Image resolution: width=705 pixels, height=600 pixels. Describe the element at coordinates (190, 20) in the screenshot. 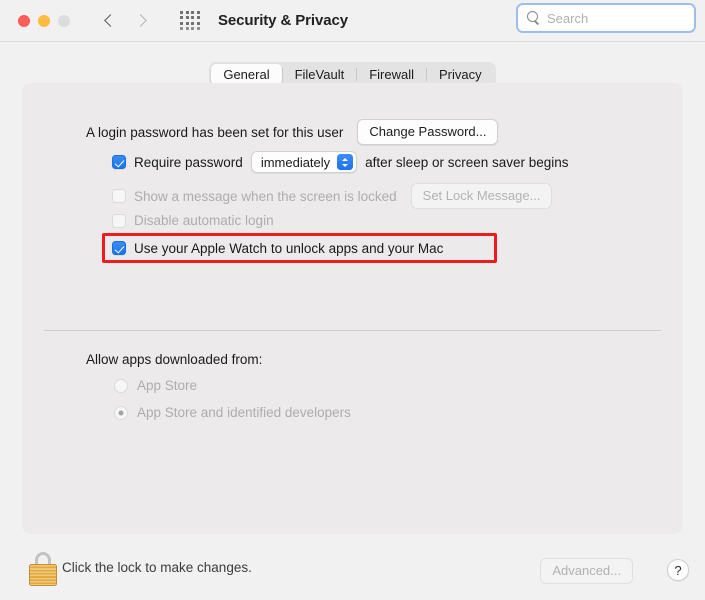

I see `show-all-grid-icon` at that location.